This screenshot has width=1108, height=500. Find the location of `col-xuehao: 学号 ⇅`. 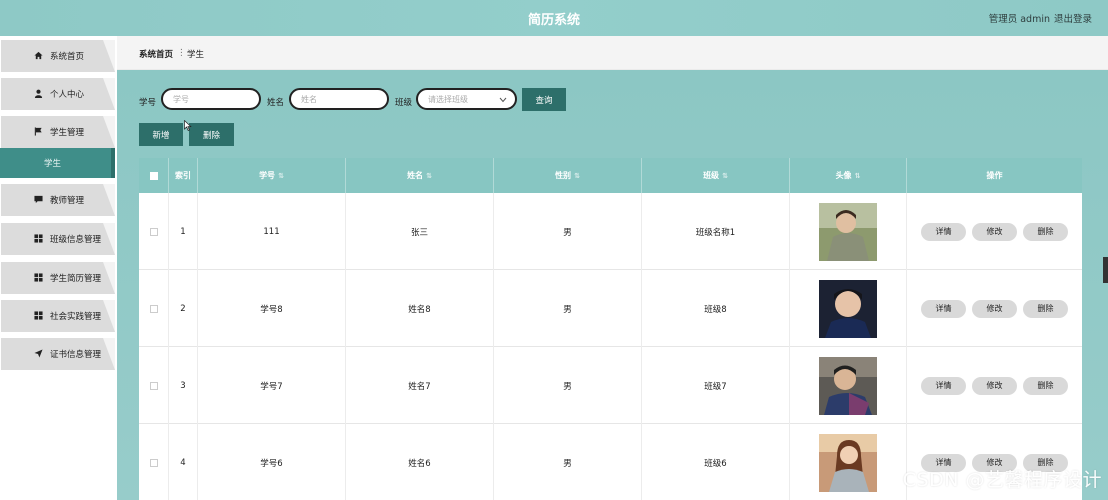

col-xuehao: 学号 ⇅ is located at coordinates (272, 175).